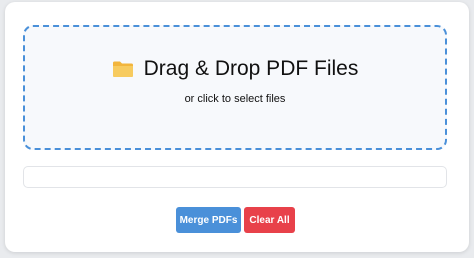 The width and height of the screenshot is (474, 258). I want to click on dropzone-title: Drag & Drop PDF Files, so click(251, 68).